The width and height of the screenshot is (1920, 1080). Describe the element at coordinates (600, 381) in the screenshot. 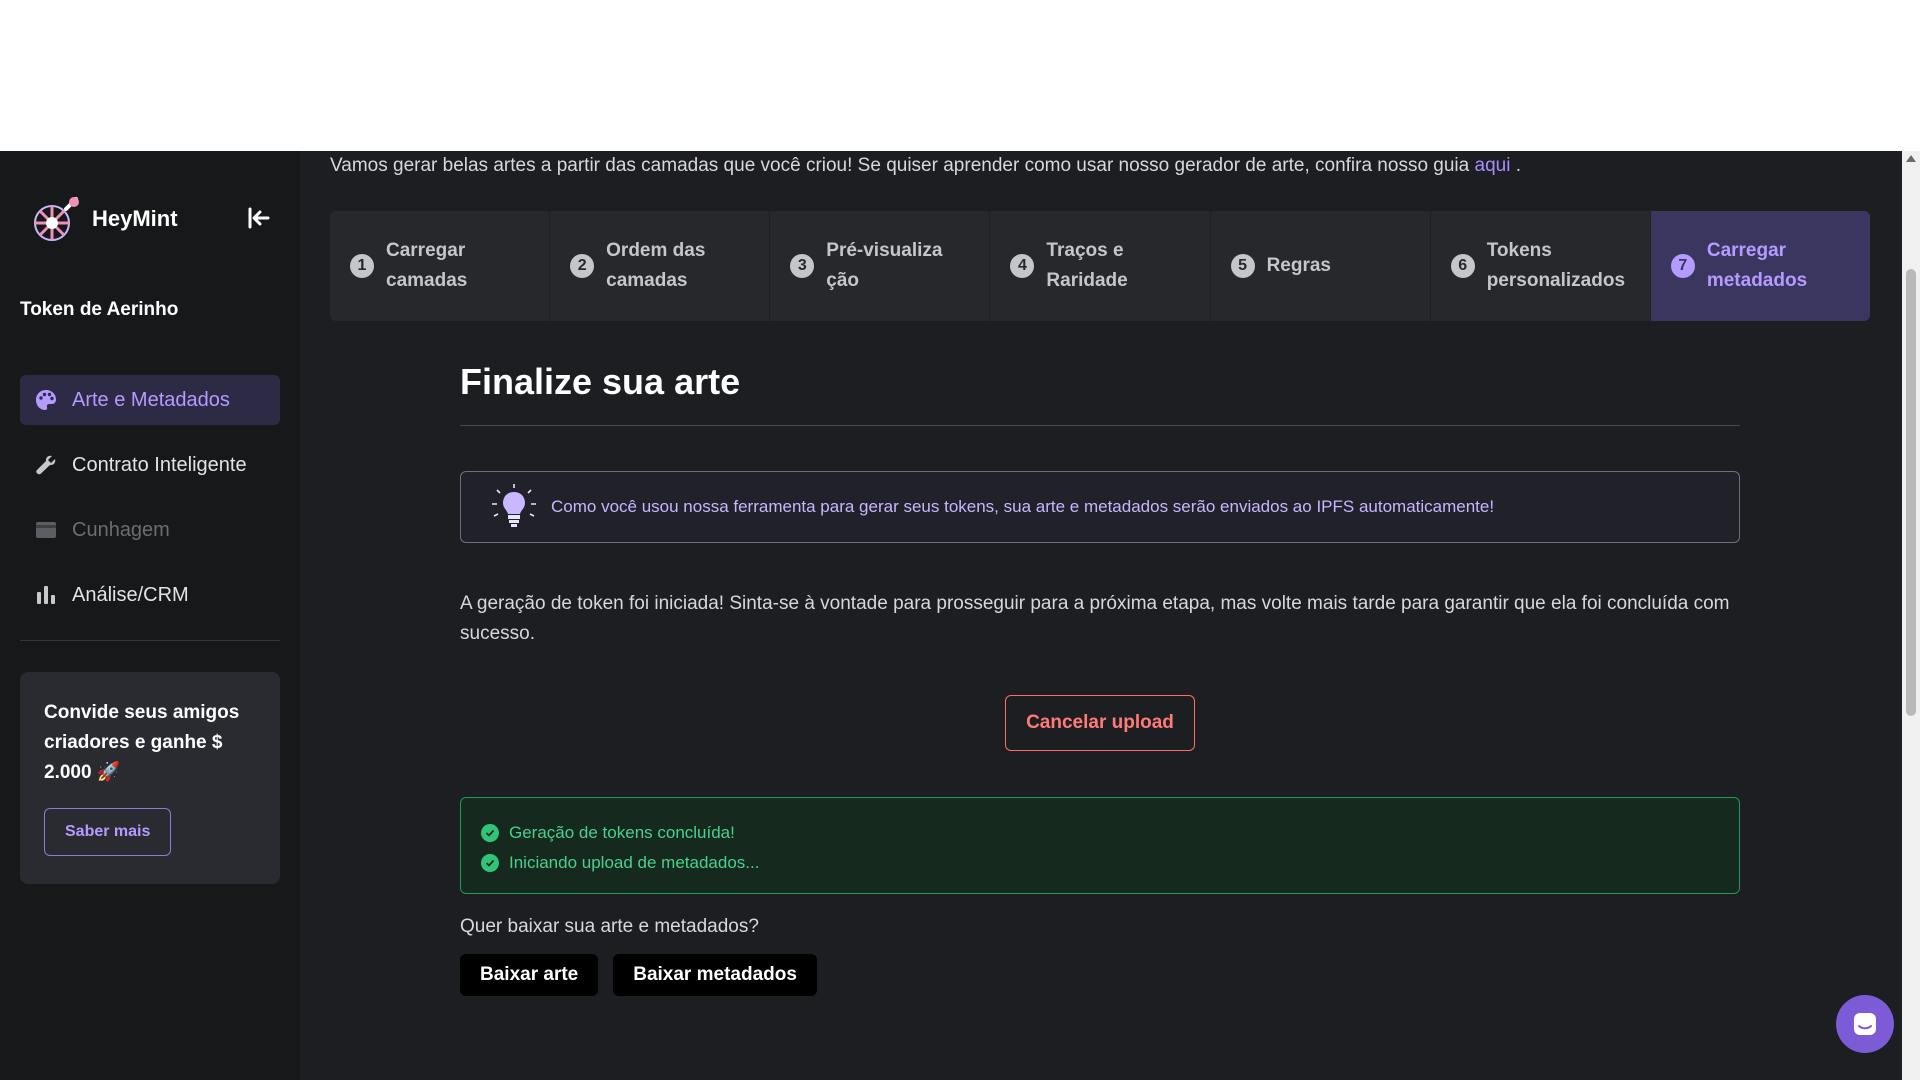

I see `page-title: Finalize sua arte` at that location.